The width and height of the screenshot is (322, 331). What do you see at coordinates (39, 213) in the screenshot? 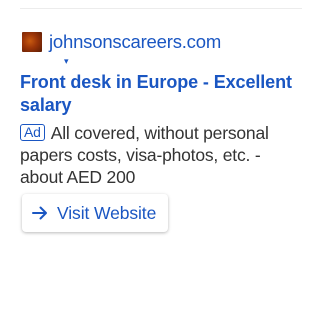
I see `arrow-right-icon` at bounding box center [39, 213].